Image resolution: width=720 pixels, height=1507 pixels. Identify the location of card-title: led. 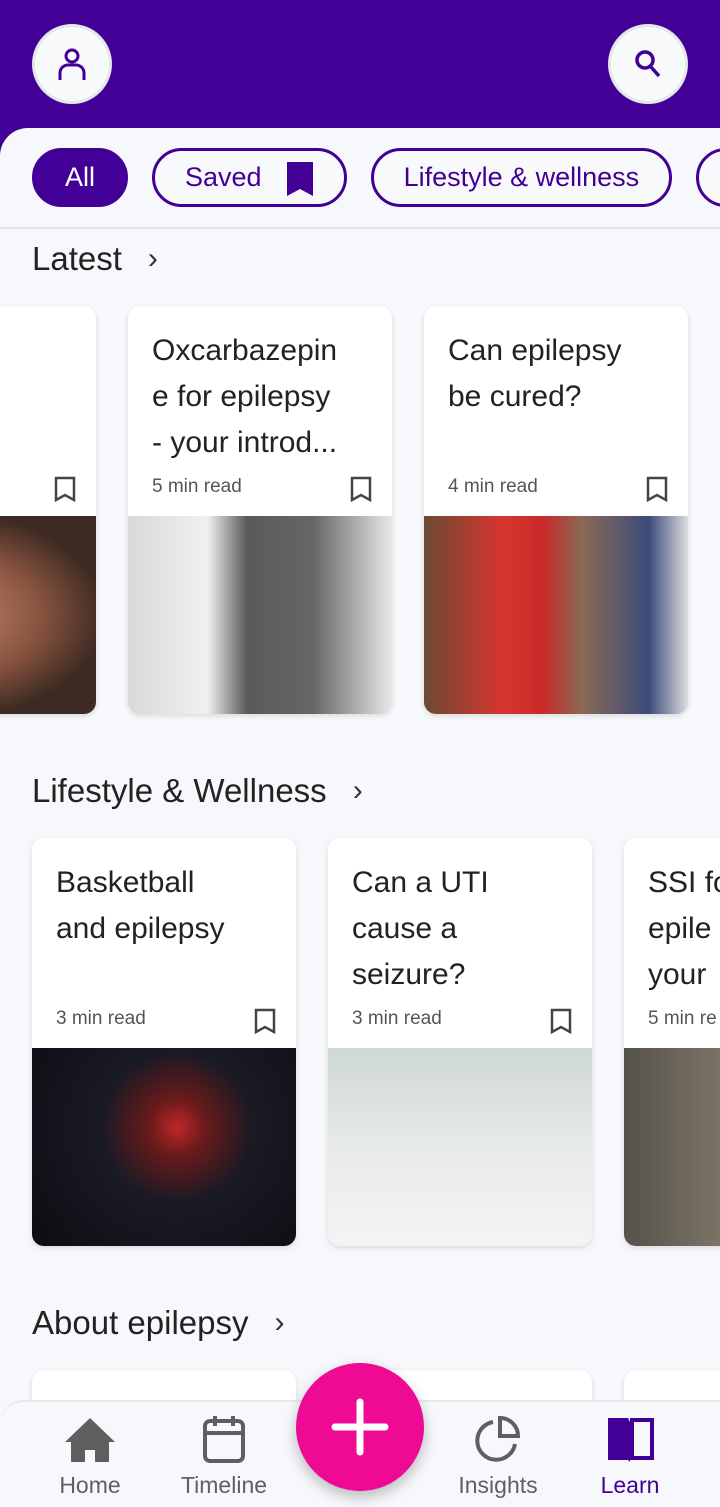
(39, 374).